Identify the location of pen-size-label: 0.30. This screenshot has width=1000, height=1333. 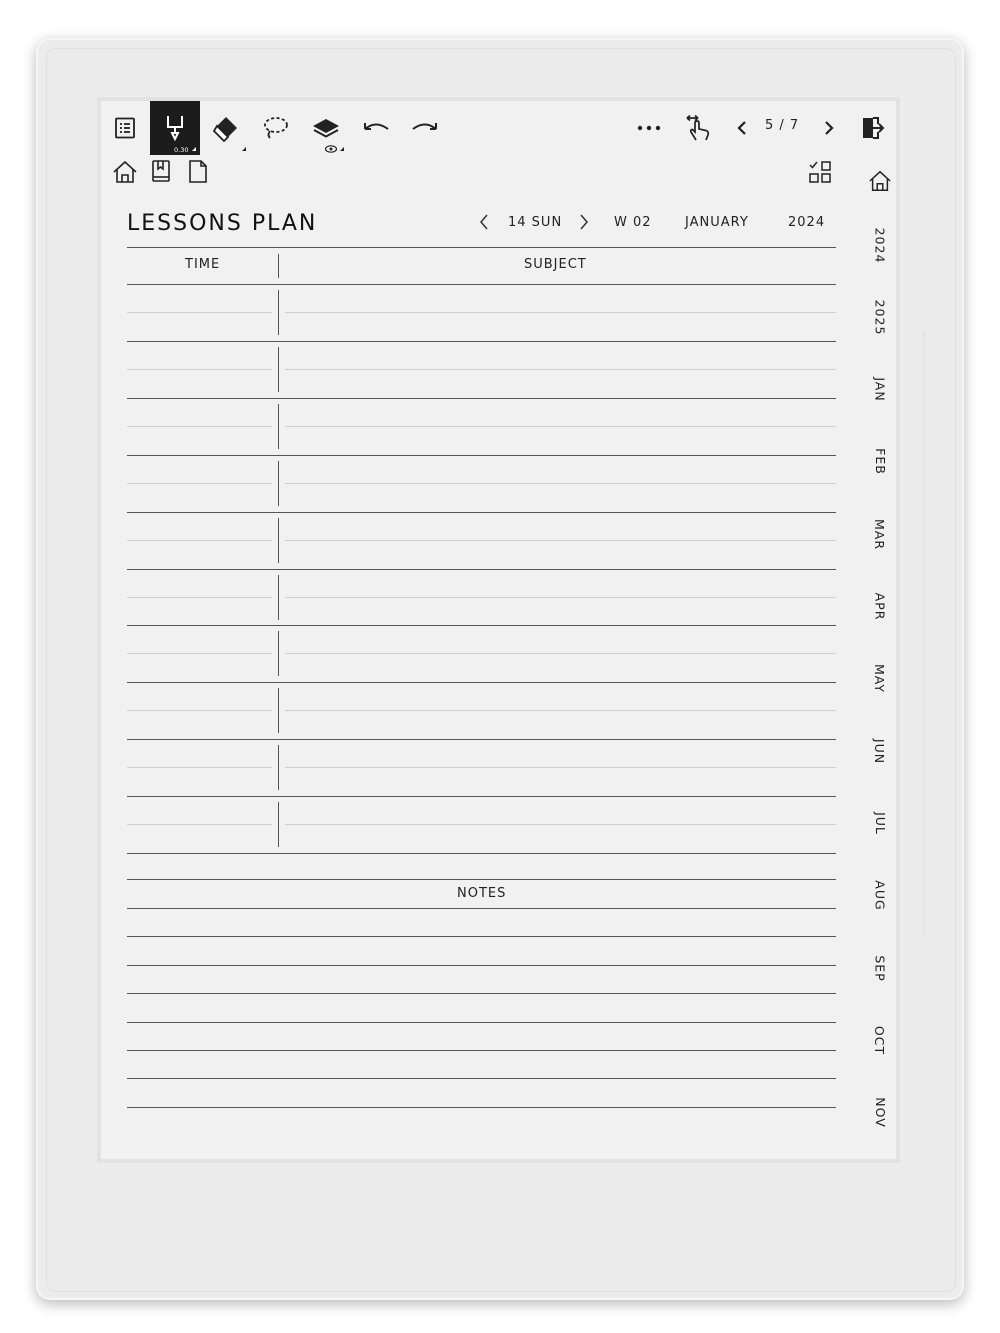
(181, 150).